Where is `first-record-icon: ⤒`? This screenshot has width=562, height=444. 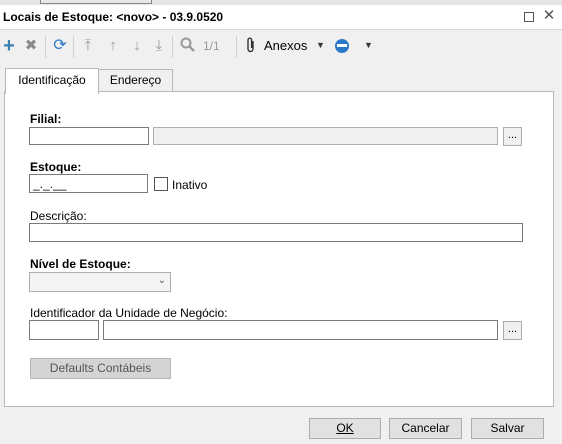
first-record-icon: ⤒ is located at coordinates (88, 46).